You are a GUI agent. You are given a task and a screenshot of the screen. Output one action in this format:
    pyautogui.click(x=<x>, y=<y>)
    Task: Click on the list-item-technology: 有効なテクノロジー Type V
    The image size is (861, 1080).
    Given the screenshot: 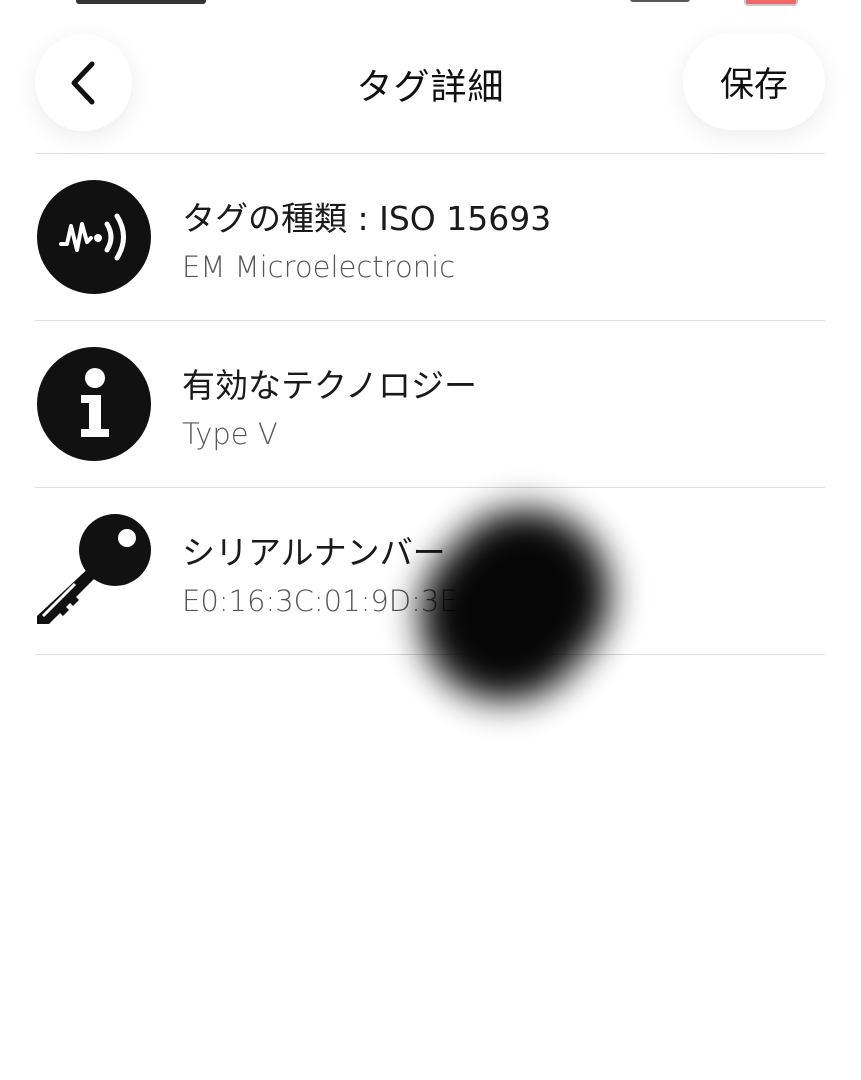 What is the action you would take?
    pyautogui.click(x=430, y=404)
    